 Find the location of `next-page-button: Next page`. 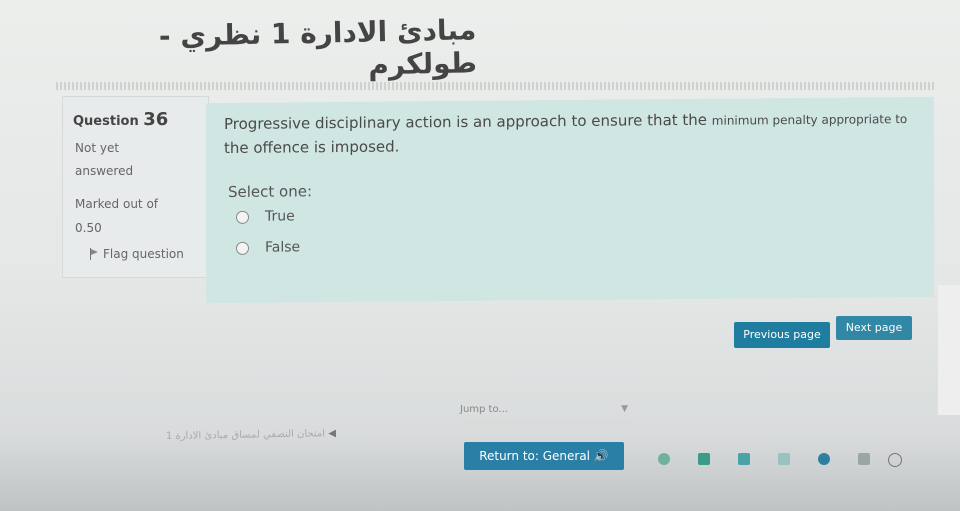

next-page-button: Next page is located at coordinates (874, 328).